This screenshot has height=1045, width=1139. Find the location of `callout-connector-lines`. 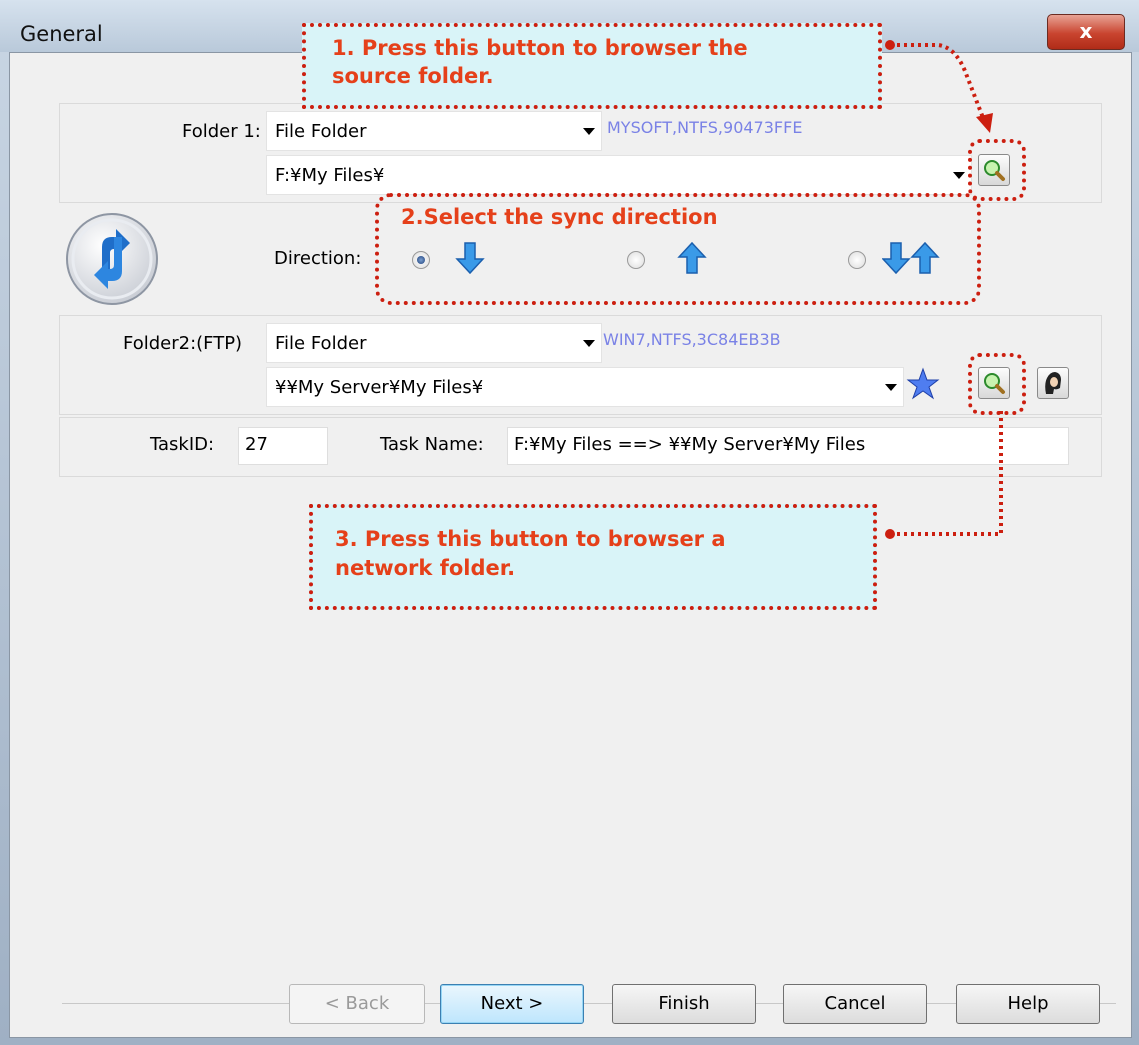

callout-connector-lines is located at coordinates (944, 289).